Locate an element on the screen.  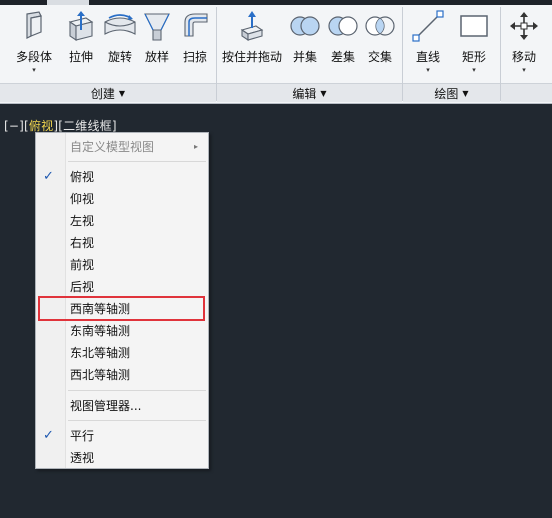
panel-draw-title: 绘图 ▼ is located at coordinates (451, 92).